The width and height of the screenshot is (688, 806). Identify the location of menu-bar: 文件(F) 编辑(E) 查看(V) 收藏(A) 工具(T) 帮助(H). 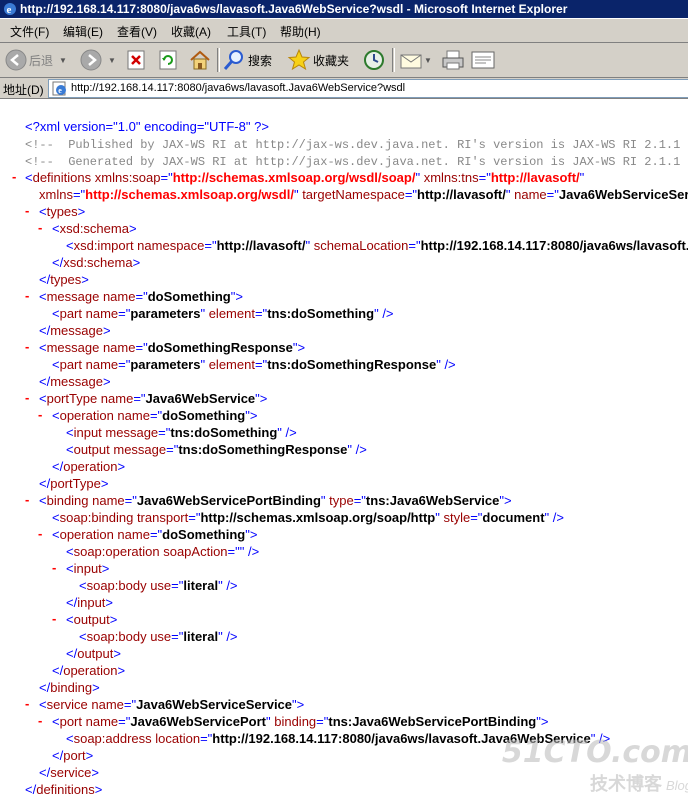
(344, 31).